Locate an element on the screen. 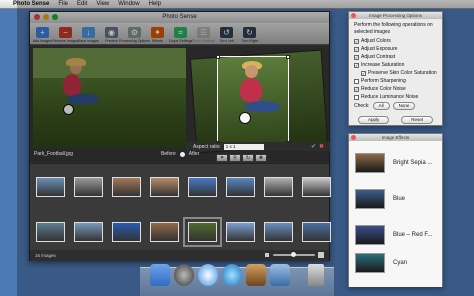 The width and height of the screenshot is (474, 296). menu-help: Help is located at coordinates (155, 4).